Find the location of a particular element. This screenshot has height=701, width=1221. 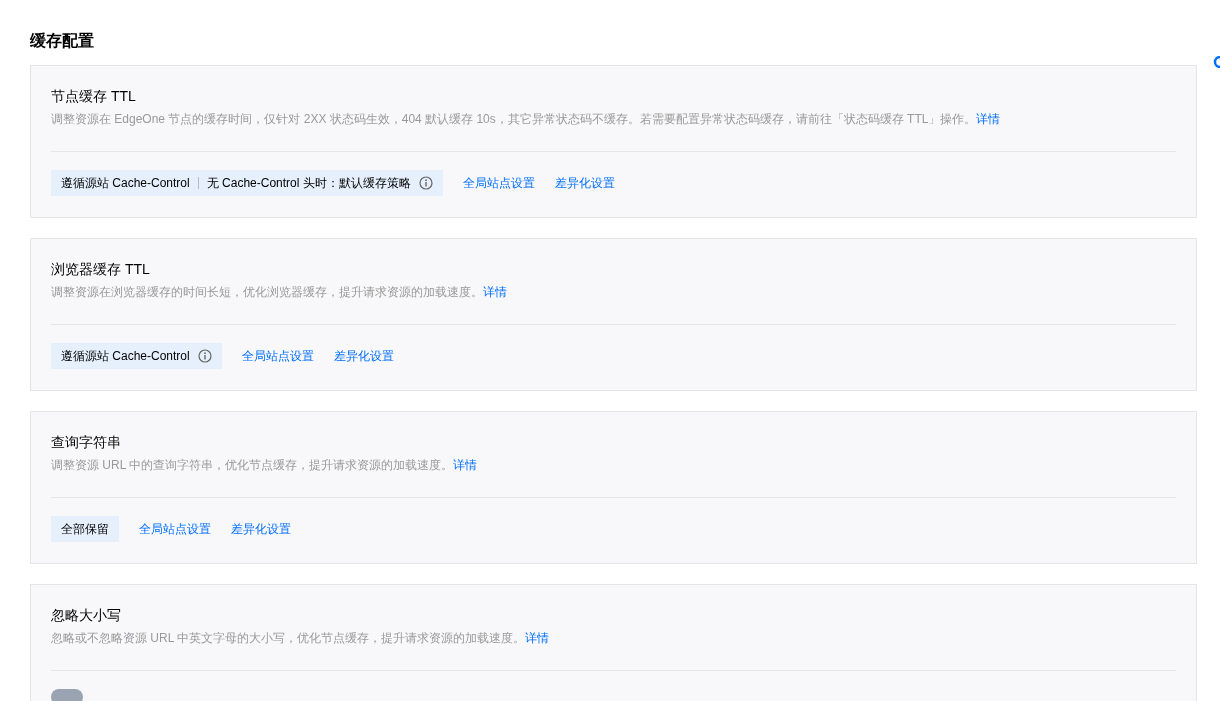

page-title: 缓存配置 is located at coordinates (62, 41).